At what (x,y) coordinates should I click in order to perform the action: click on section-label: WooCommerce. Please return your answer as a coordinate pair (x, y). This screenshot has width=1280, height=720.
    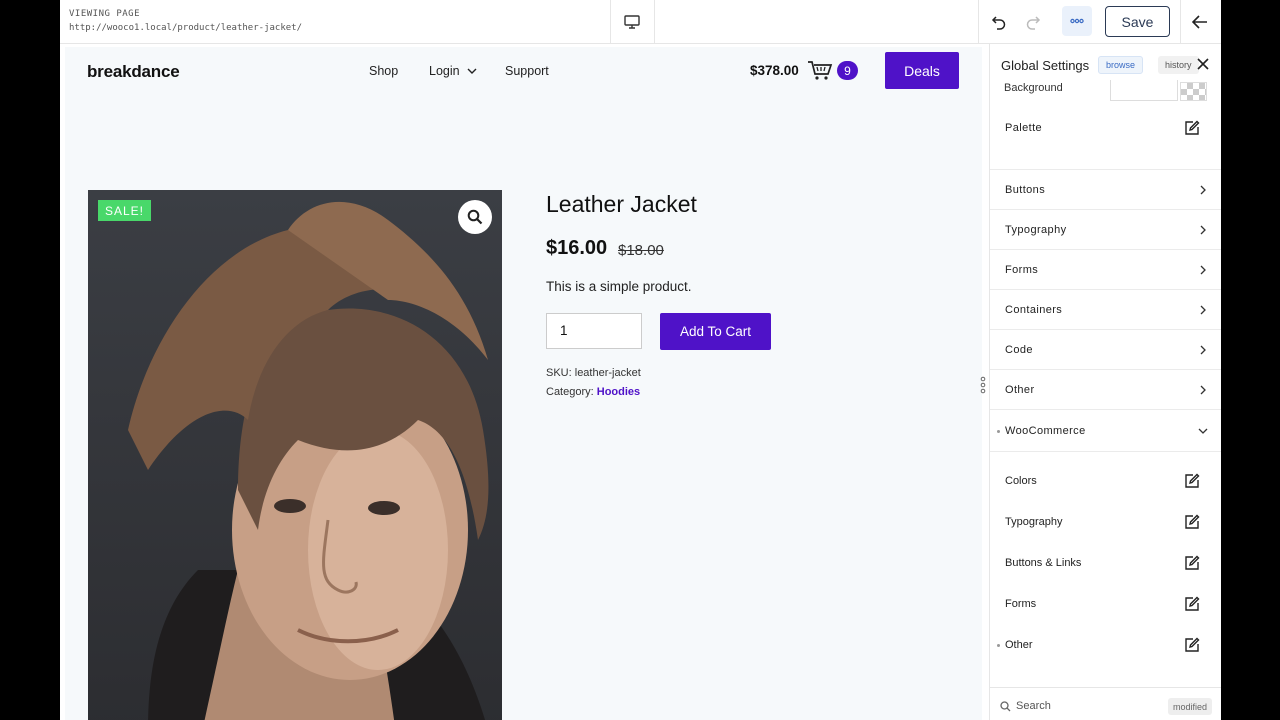
    Looking at the image, I should click on (1045, 431).